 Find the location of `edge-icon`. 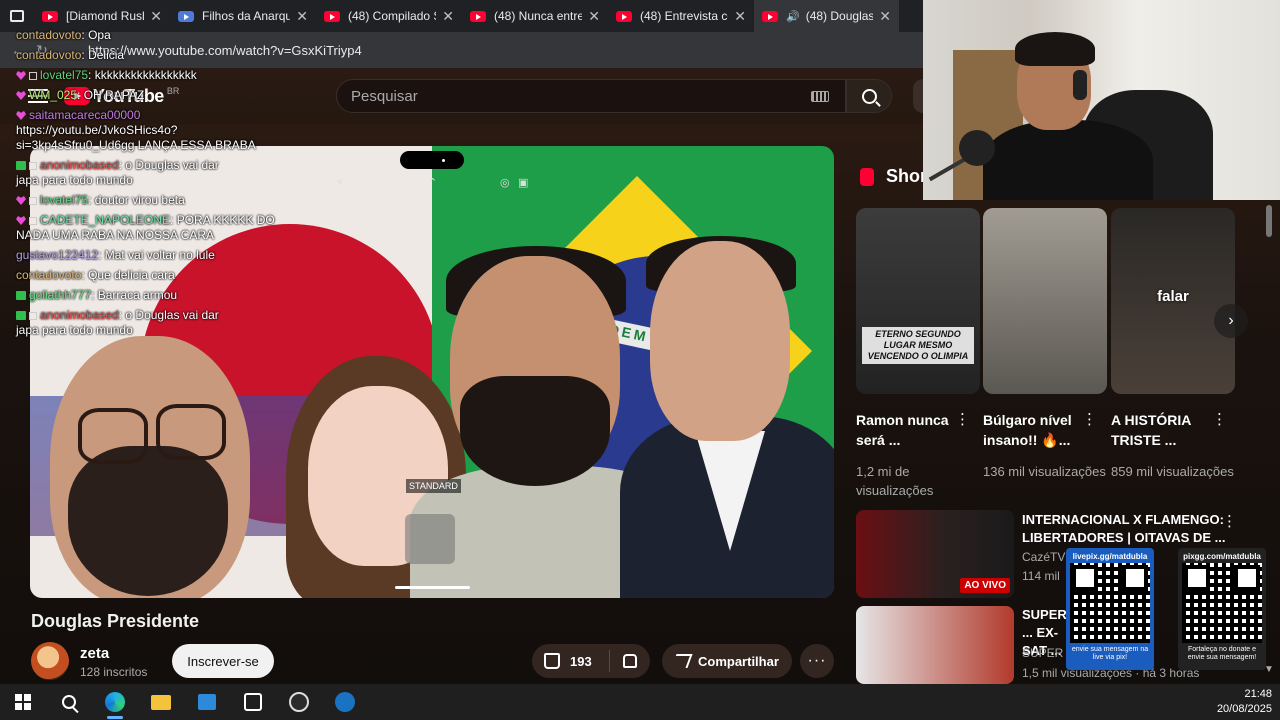

edge-icon is located at coordinates (115, 702).